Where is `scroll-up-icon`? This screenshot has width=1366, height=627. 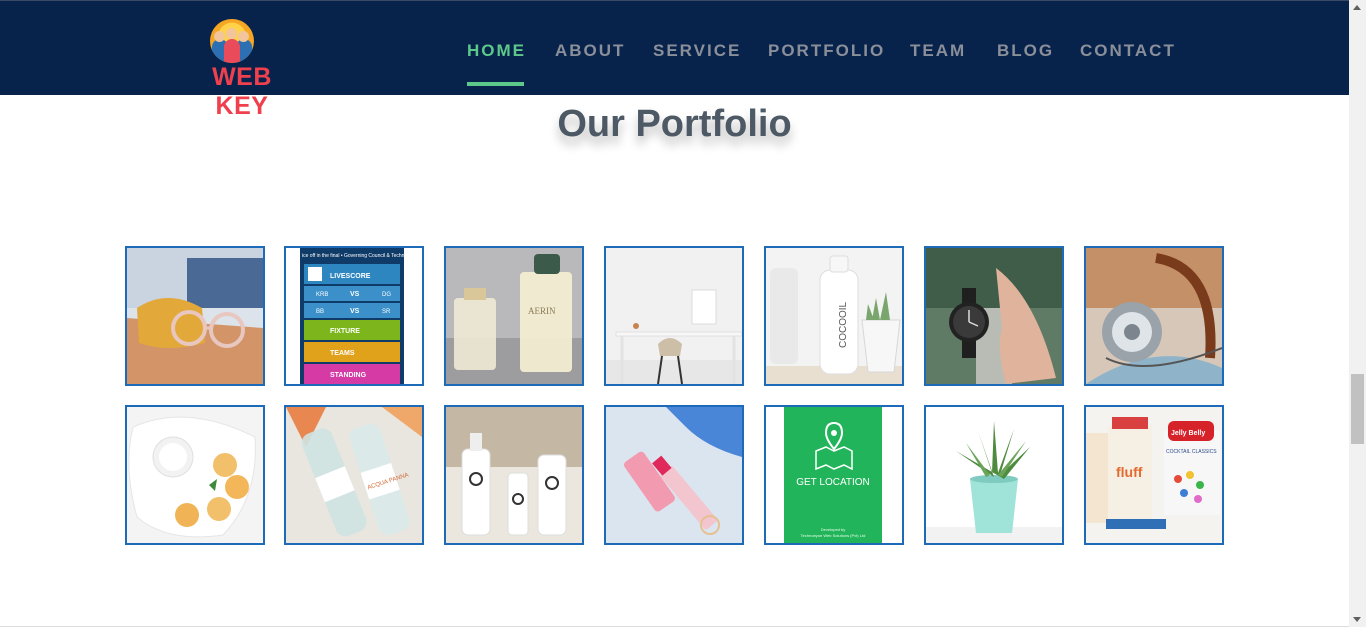 scroll-up-icon is located at coordinates (1357, 7).